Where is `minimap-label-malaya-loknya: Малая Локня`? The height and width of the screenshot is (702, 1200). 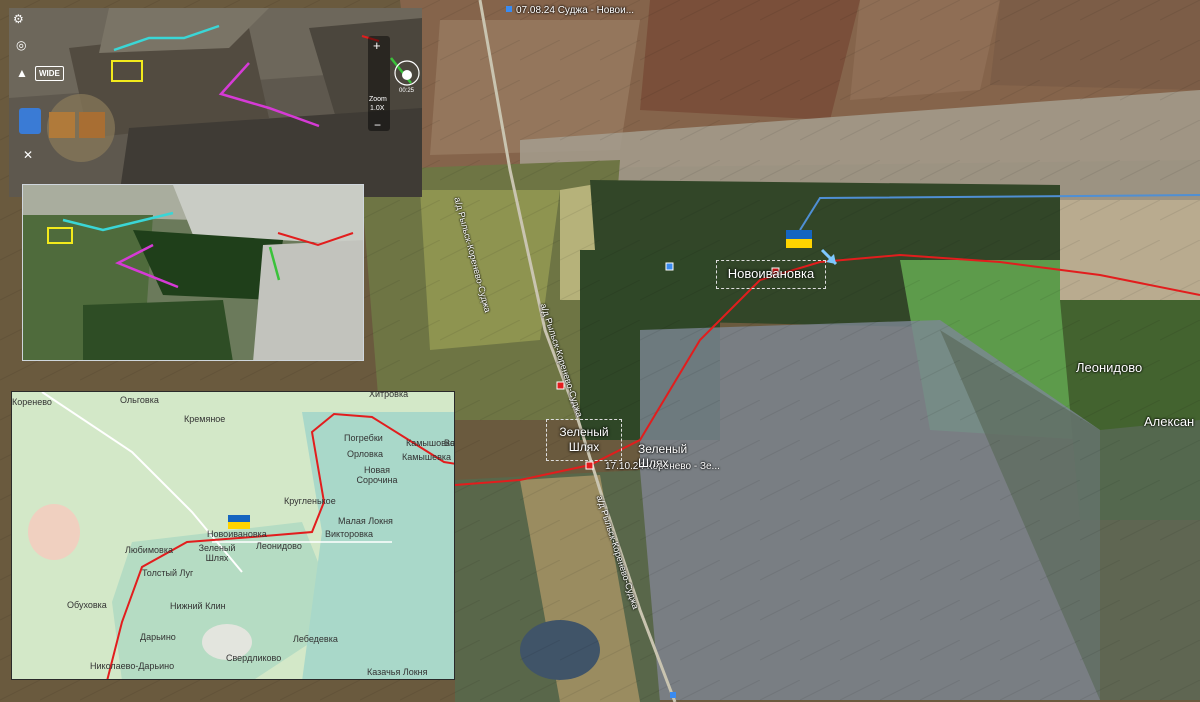
minimap-label-malaya-loknya: Малая Локня is located at coordinates (365, 521).